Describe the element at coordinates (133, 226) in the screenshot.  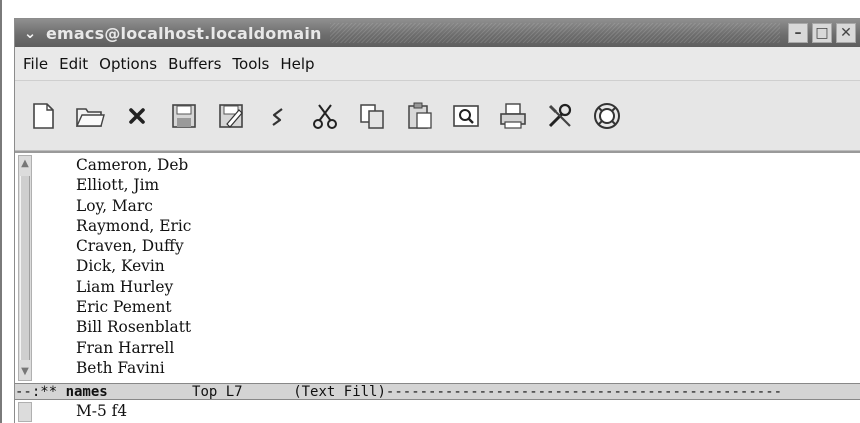
I see `buffer-line: Raymond, Eric` at that location.